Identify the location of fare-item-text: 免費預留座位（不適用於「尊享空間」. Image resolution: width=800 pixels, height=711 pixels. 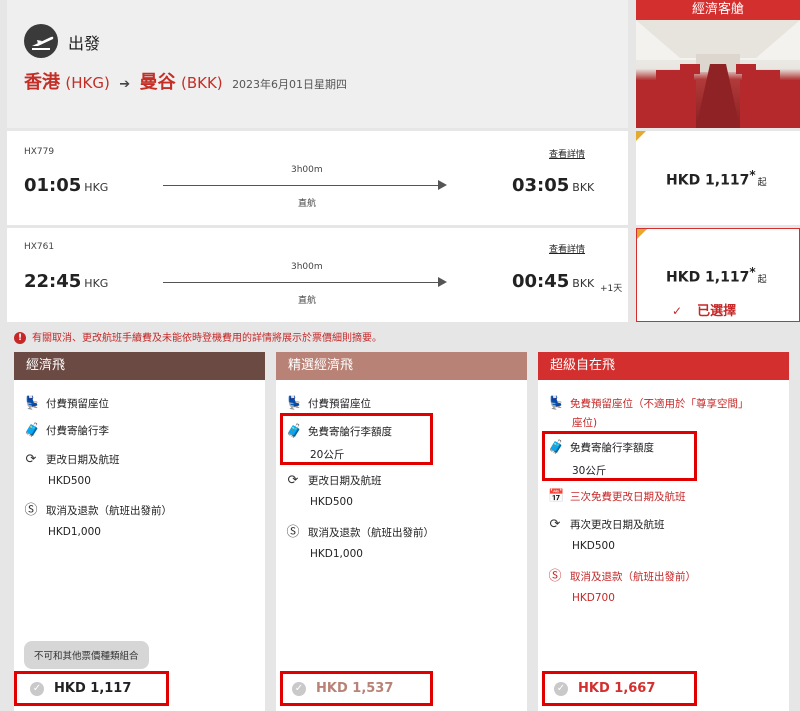
(659, 404).